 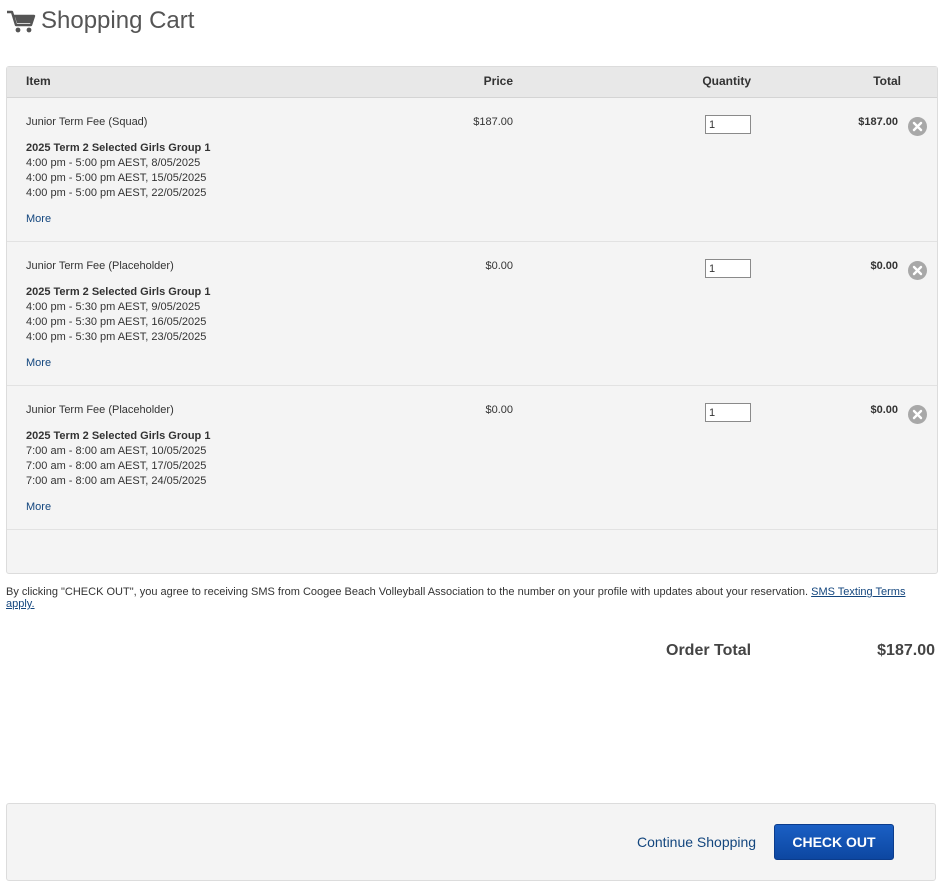 I want to click on item-session: 4:00 pm - 5:30 pm AEST, 16/05/2025, so click(x=116, y=322).